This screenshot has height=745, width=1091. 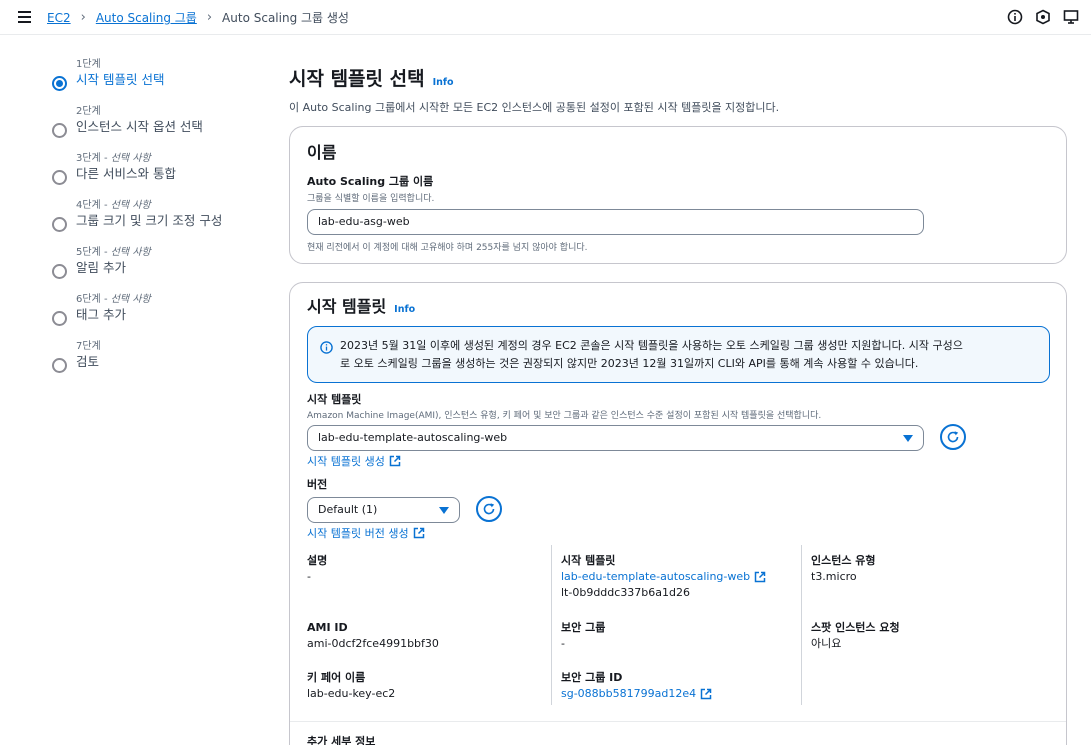 What do you see at coordinates (1015, 17) in the screenshot?
I see `info-icon` at bounding box center [1015, 17].